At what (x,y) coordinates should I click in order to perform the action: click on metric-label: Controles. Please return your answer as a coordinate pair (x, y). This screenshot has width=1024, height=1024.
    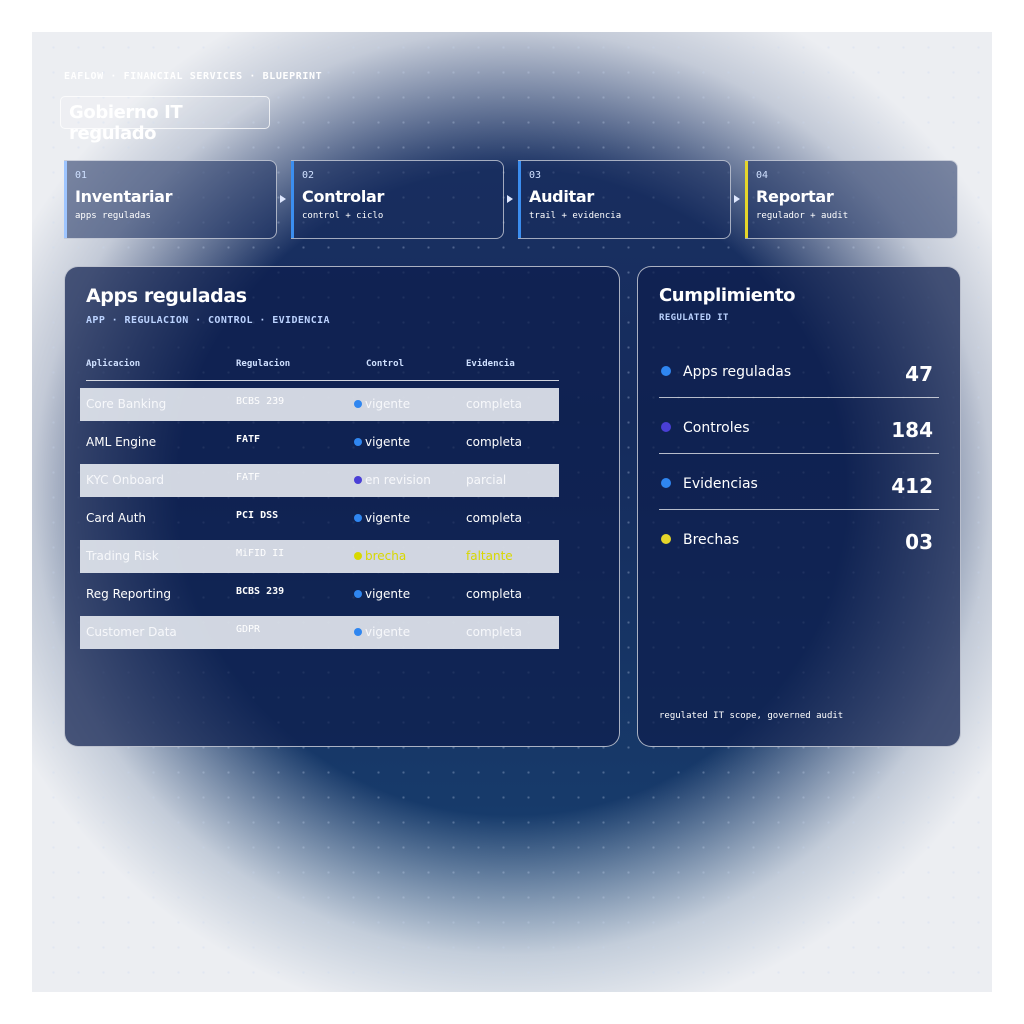
    Looking at the image, I should click on (716, 428).